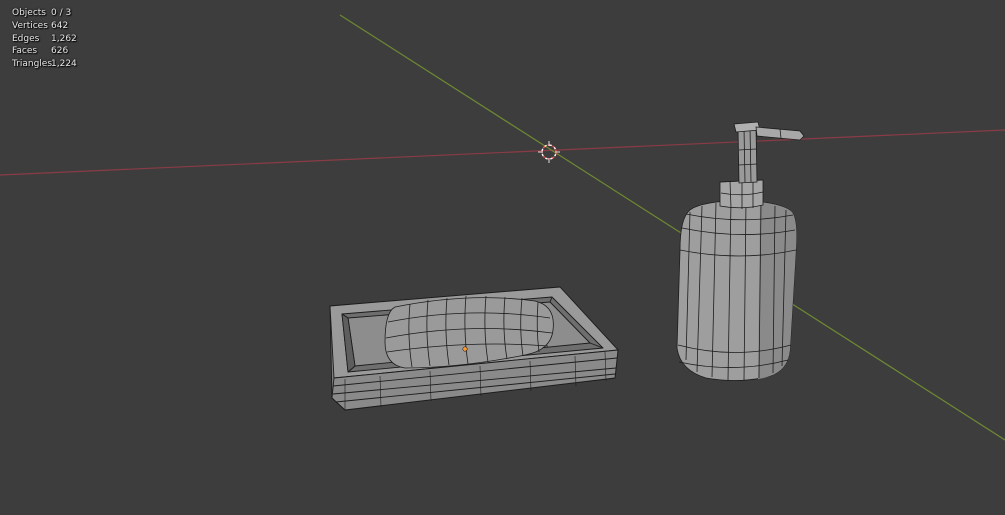  I want to click on stat-label: Faces, so click(25, 51).